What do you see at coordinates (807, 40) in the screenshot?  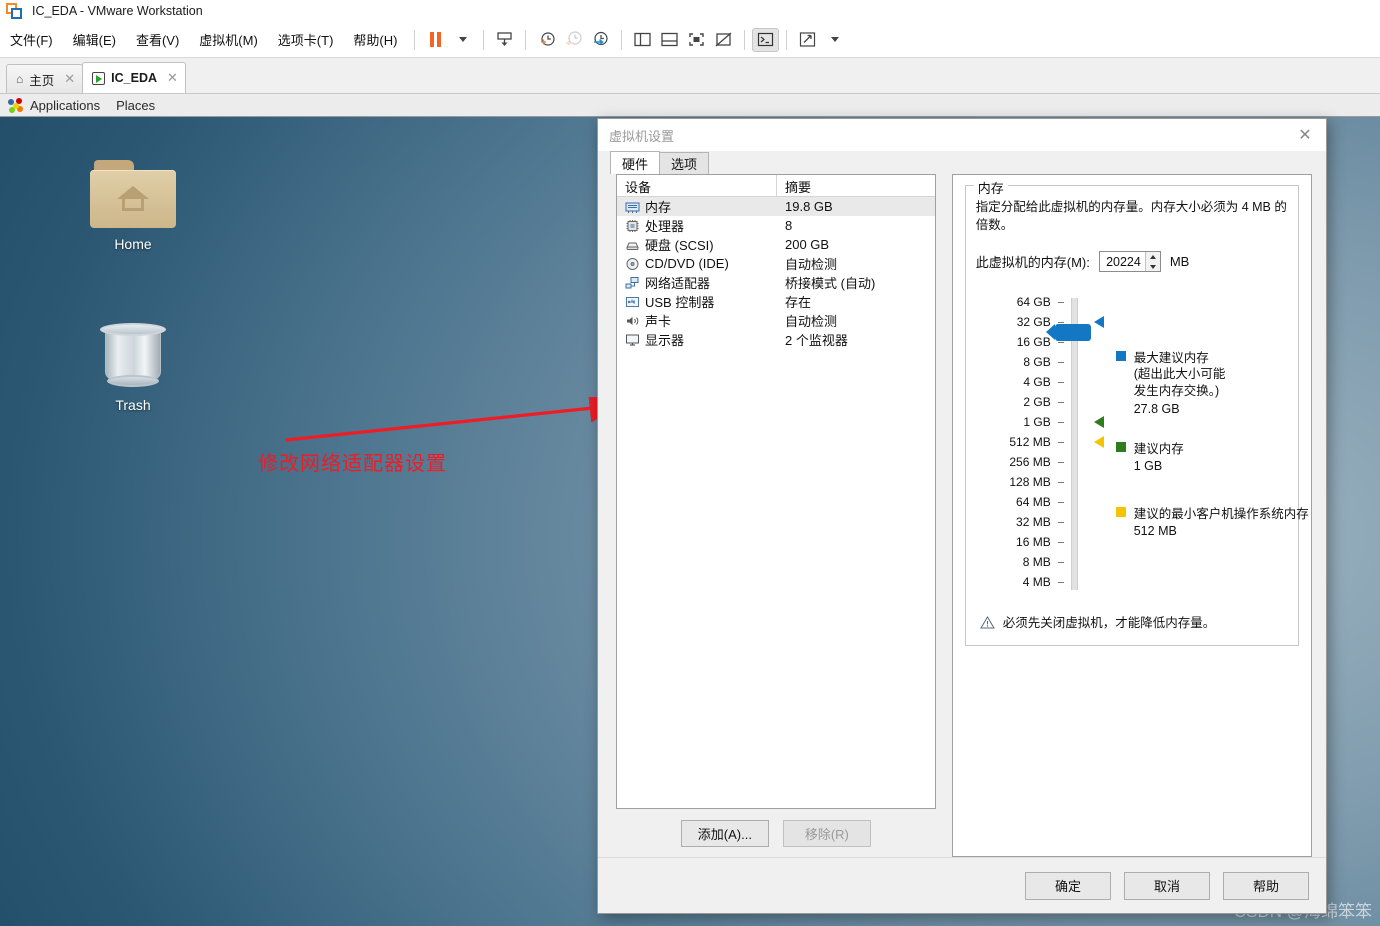 I see `expand-icon` at bounding box center [807, 40].